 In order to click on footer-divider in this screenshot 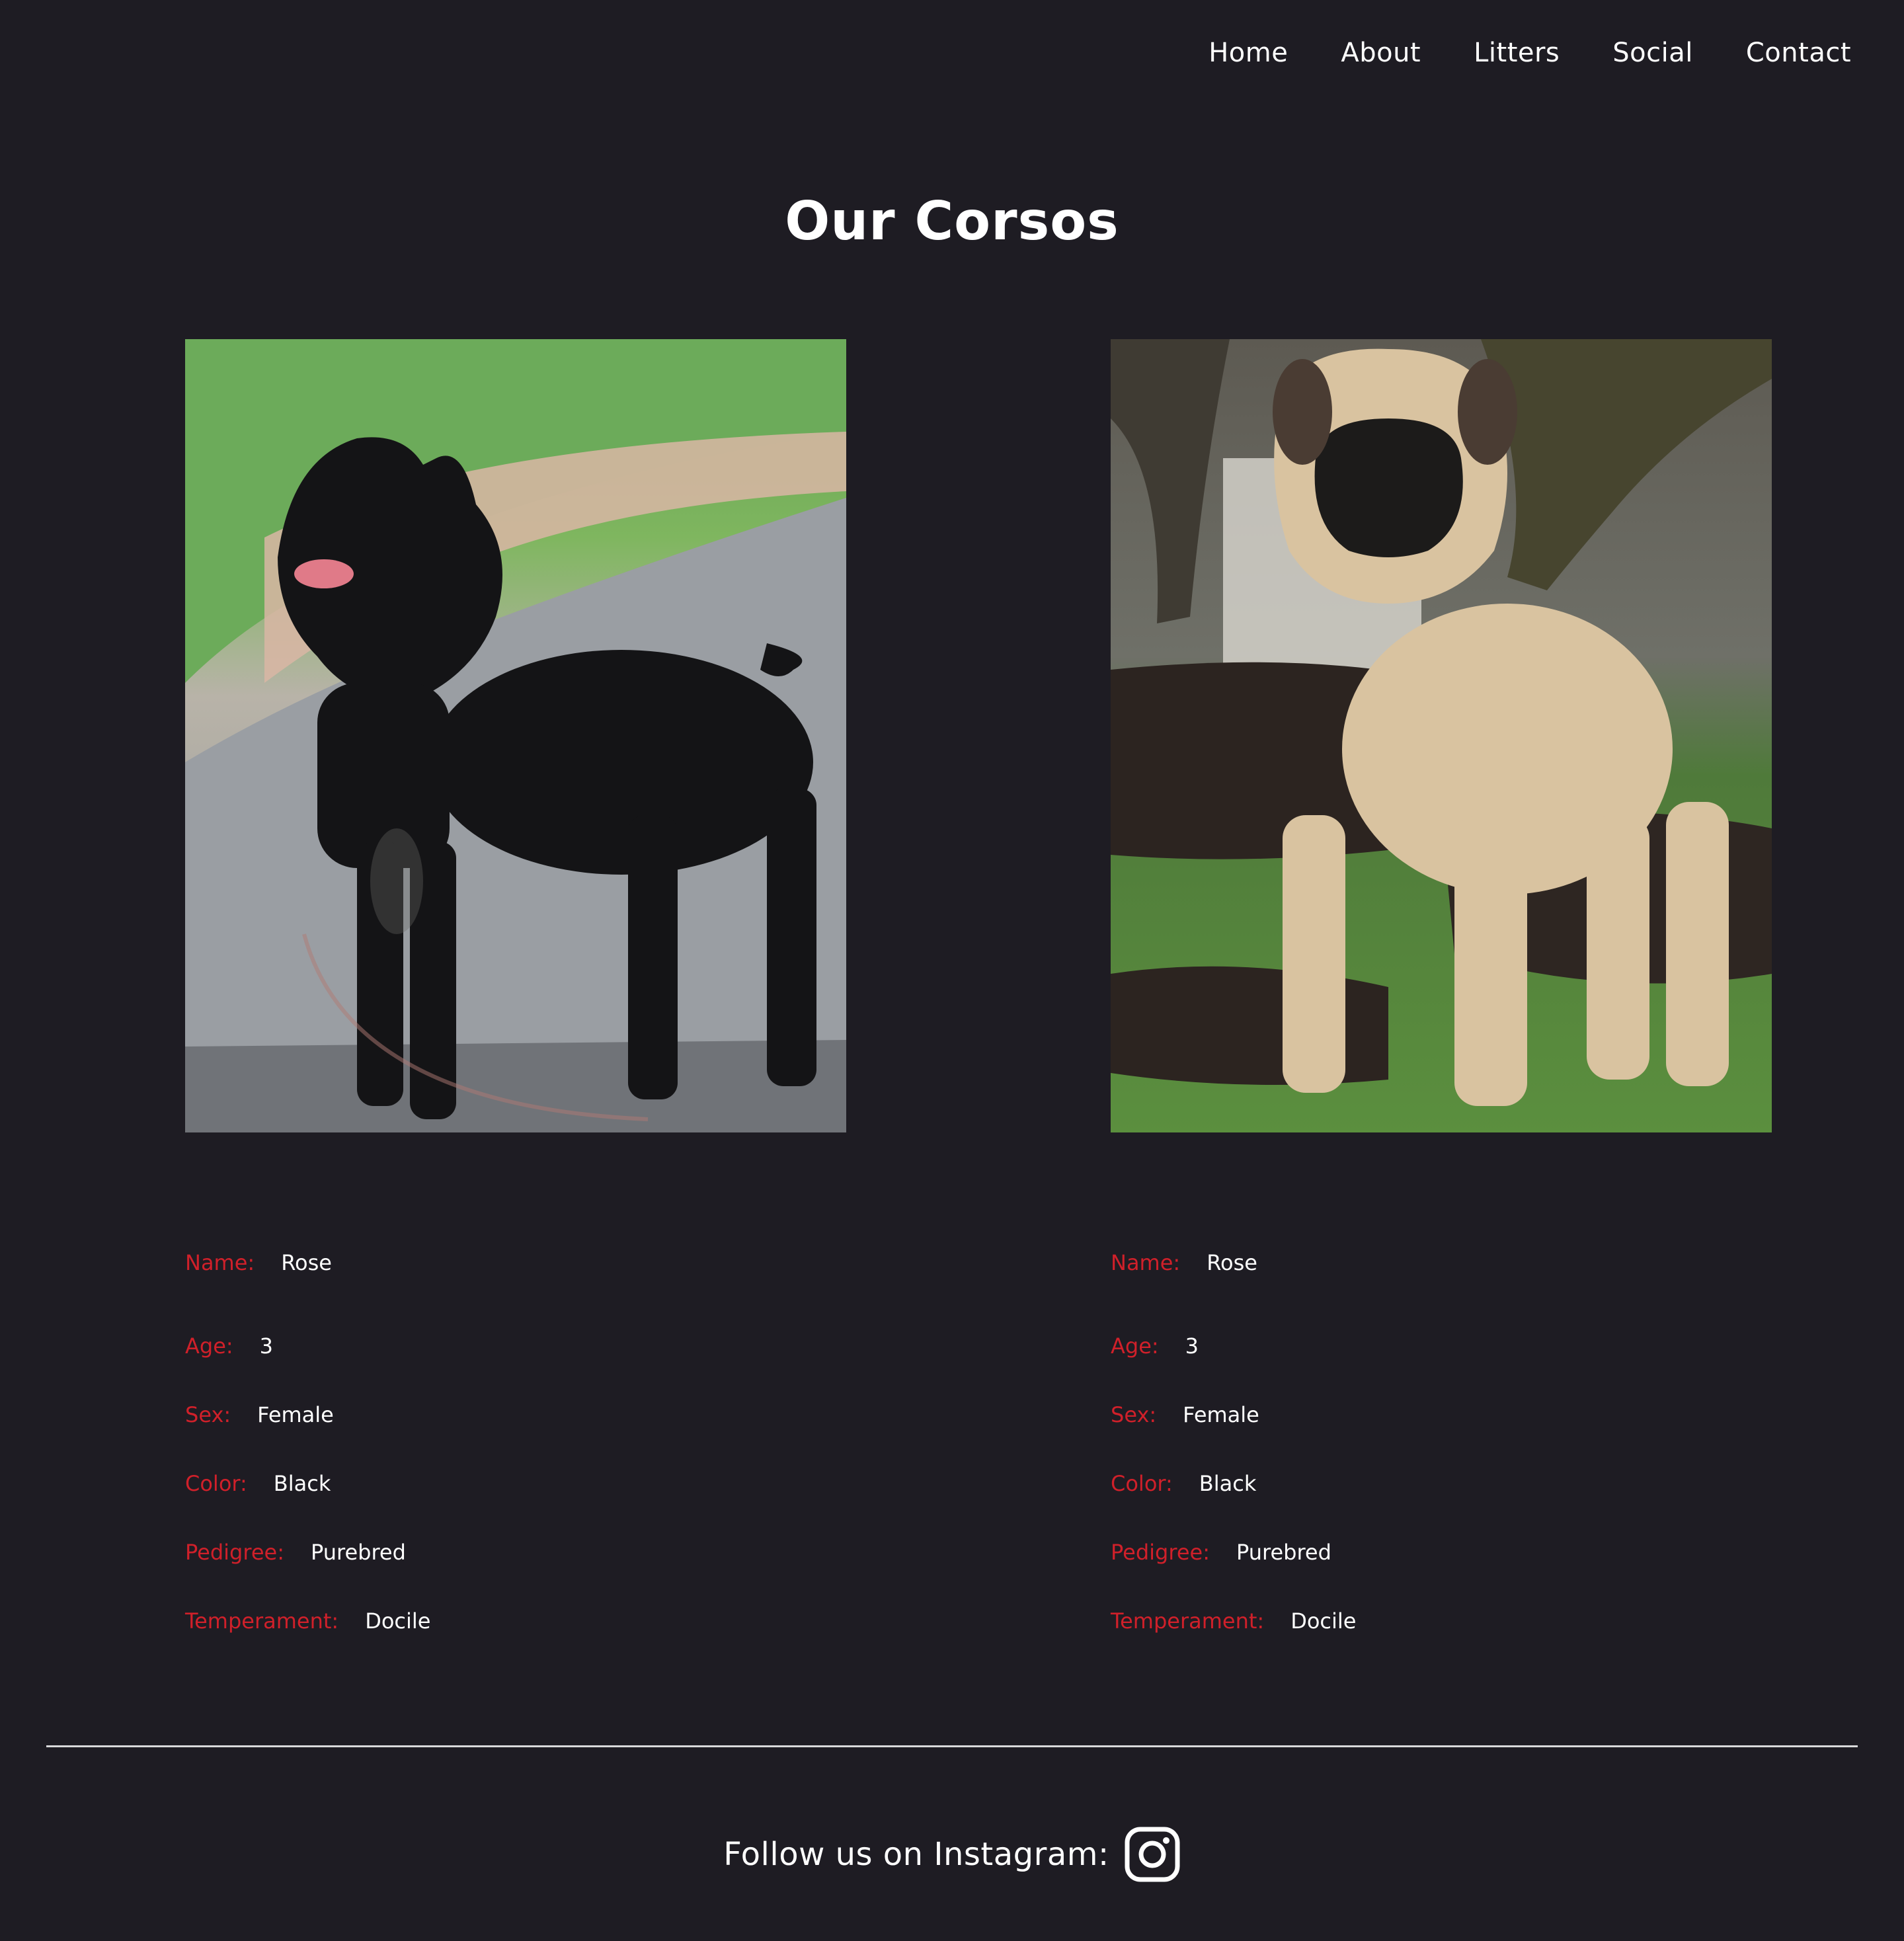, I will do `click(952, 1746)`.